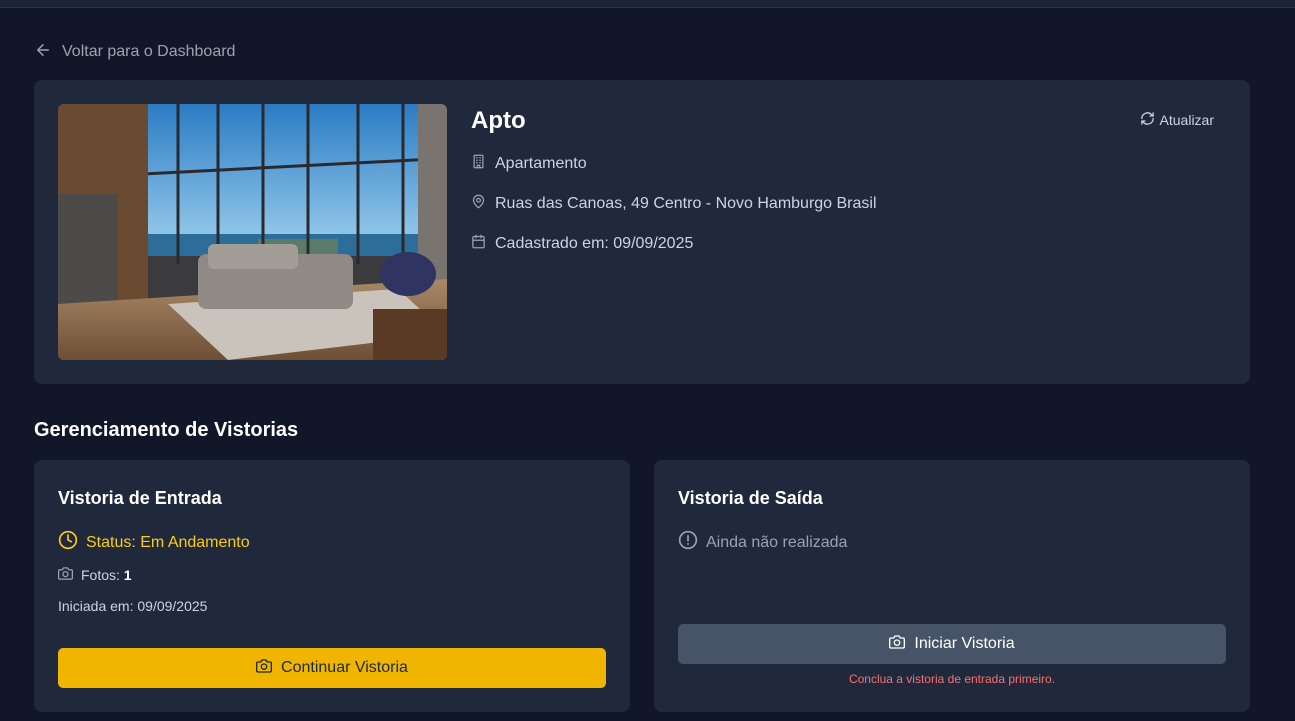 The width and height of the screenshot is (1295, 721). I want to click on exit-status: Ainda não realizada, so click(762, 542).